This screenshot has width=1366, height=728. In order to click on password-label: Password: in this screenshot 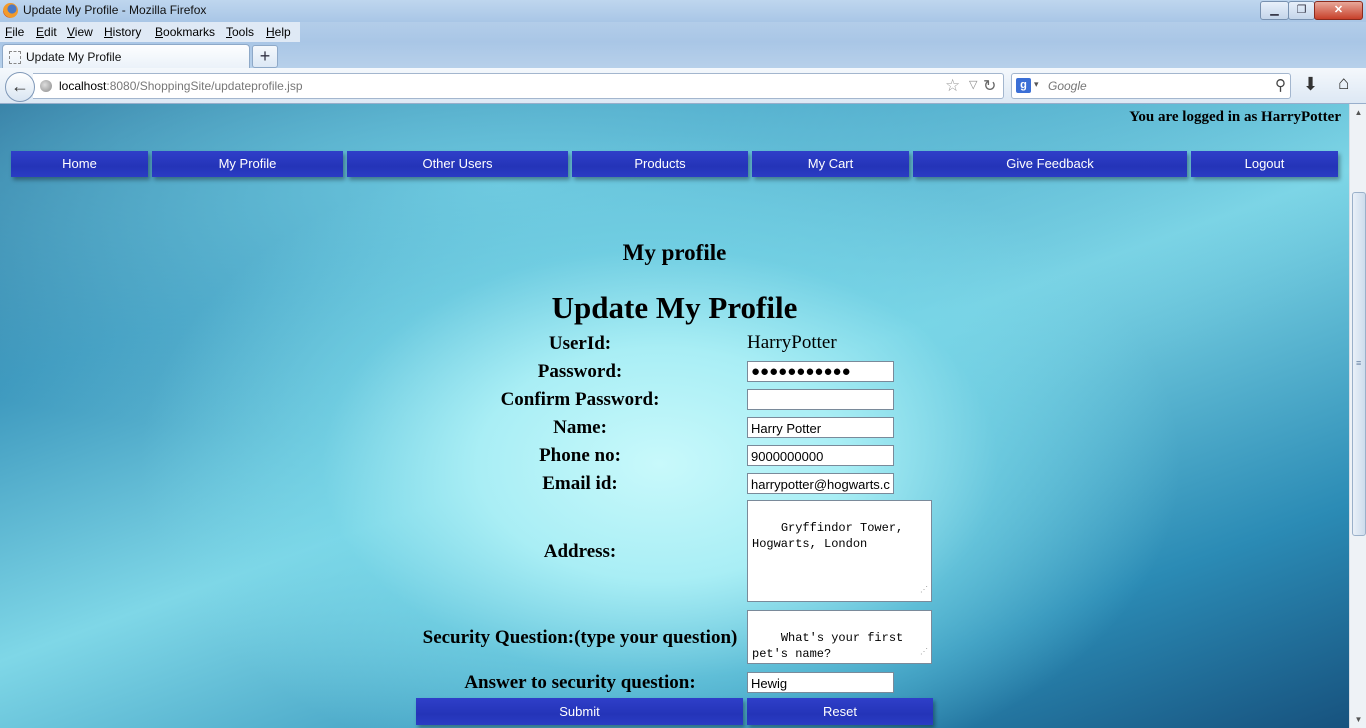, I will do `click(580, 371)`.